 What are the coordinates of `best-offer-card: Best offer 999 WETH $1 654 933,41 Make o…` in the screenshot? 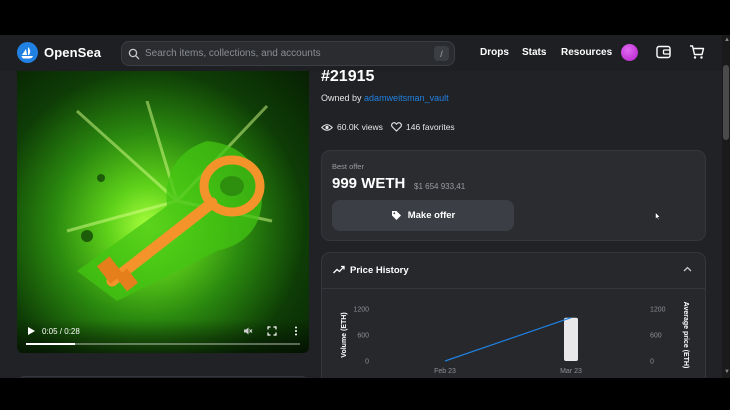 It's located at (513, 195).